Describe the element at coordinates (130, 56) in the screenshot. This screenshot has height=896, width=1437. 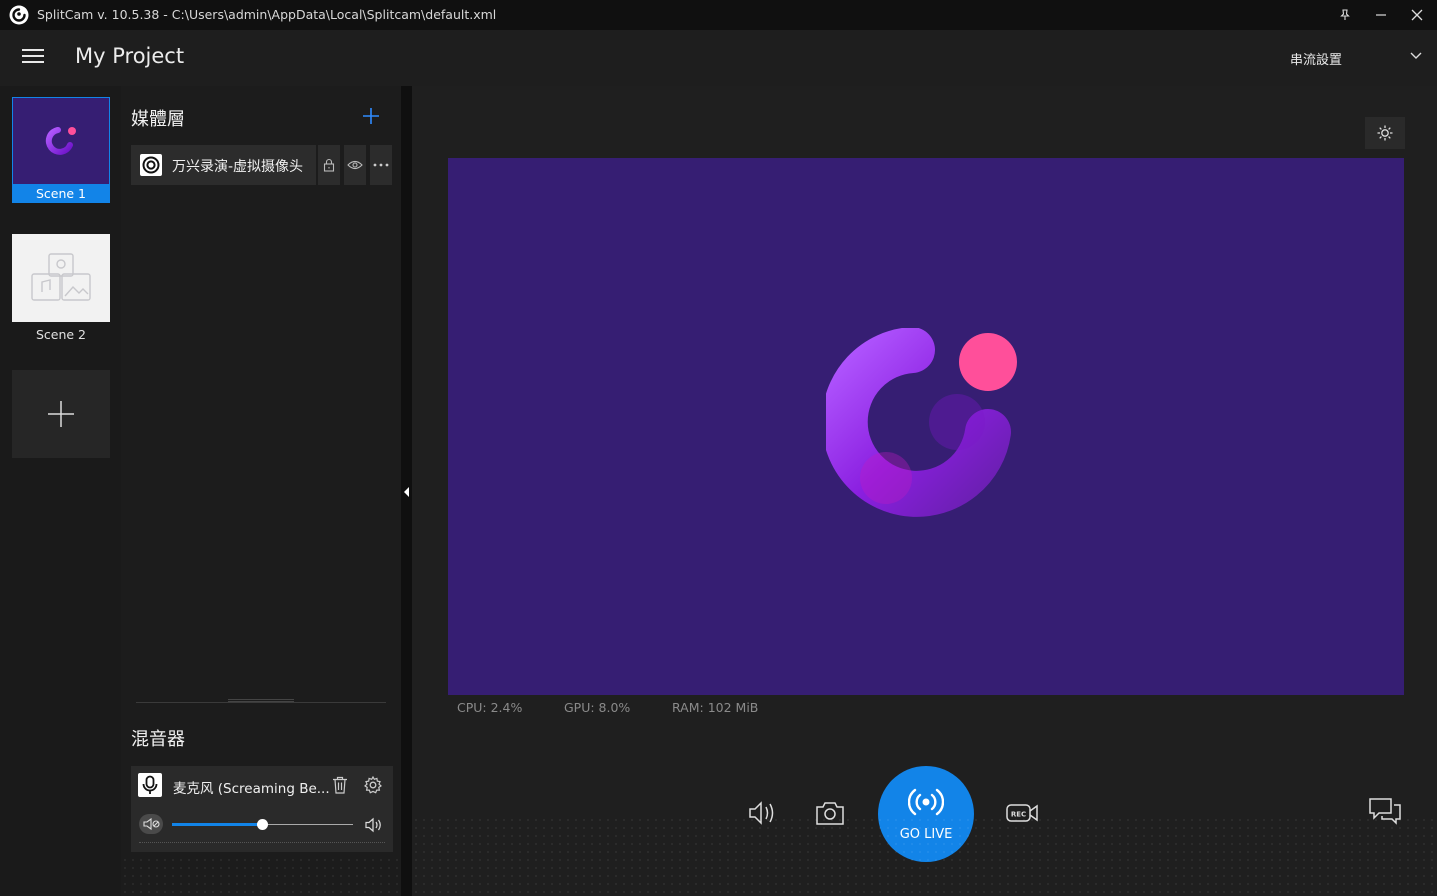
I see `project-title: My Project` at that location.